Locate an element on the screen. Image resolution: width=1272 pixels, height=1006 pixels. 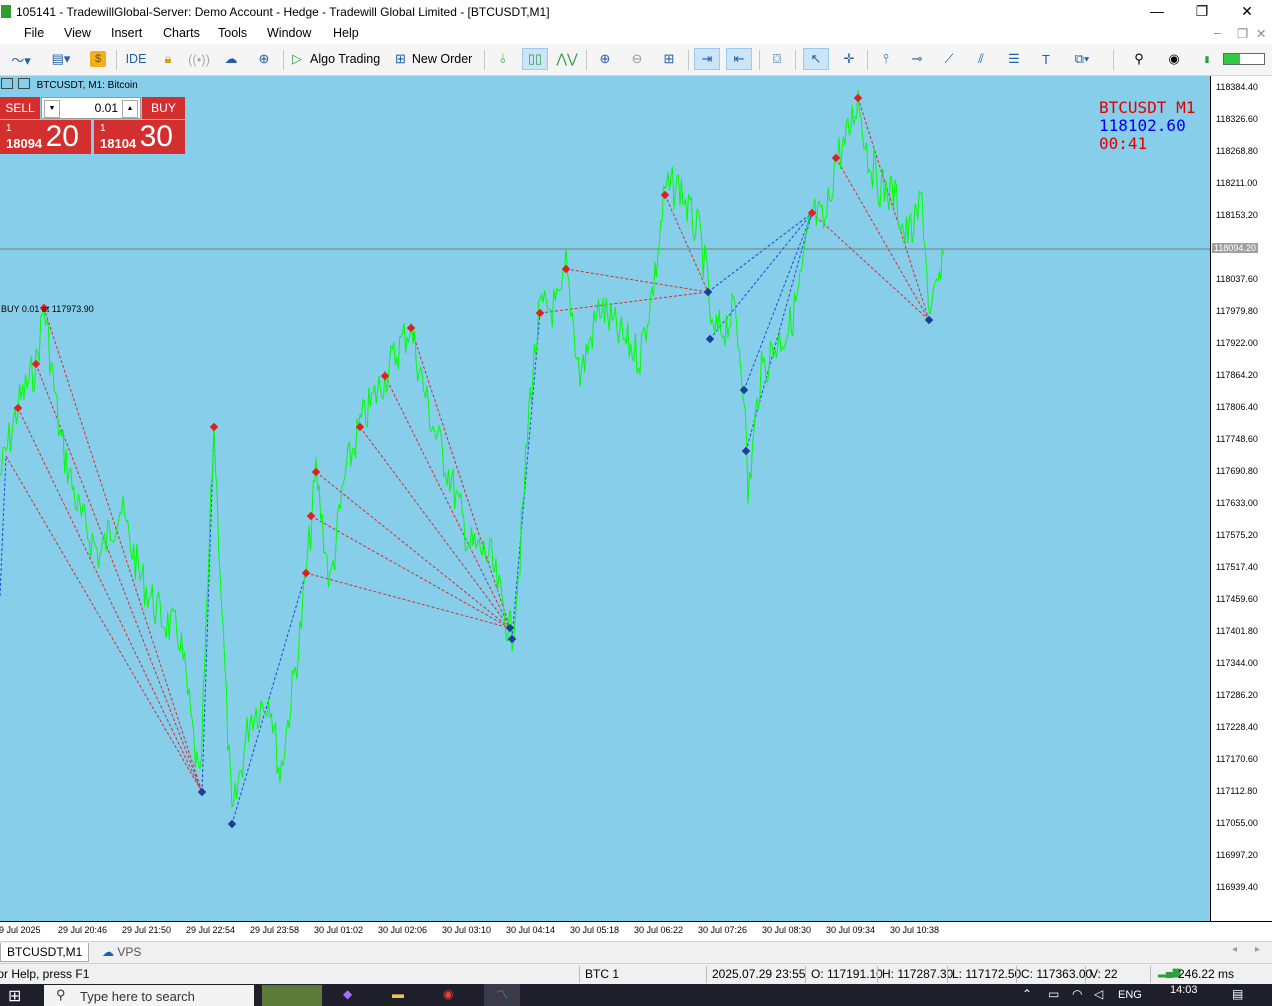
market-icon: $ is located at coordinates (98, 59).